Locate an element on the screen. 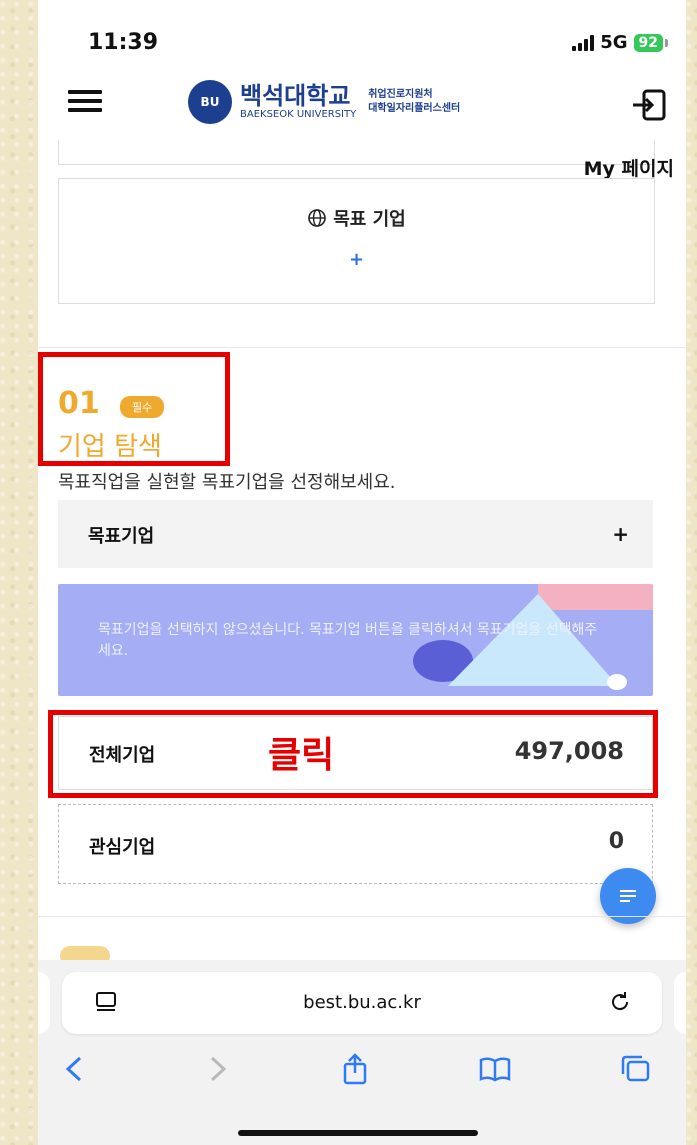  required-badge: 필수 is located at coordinates (142, 407).